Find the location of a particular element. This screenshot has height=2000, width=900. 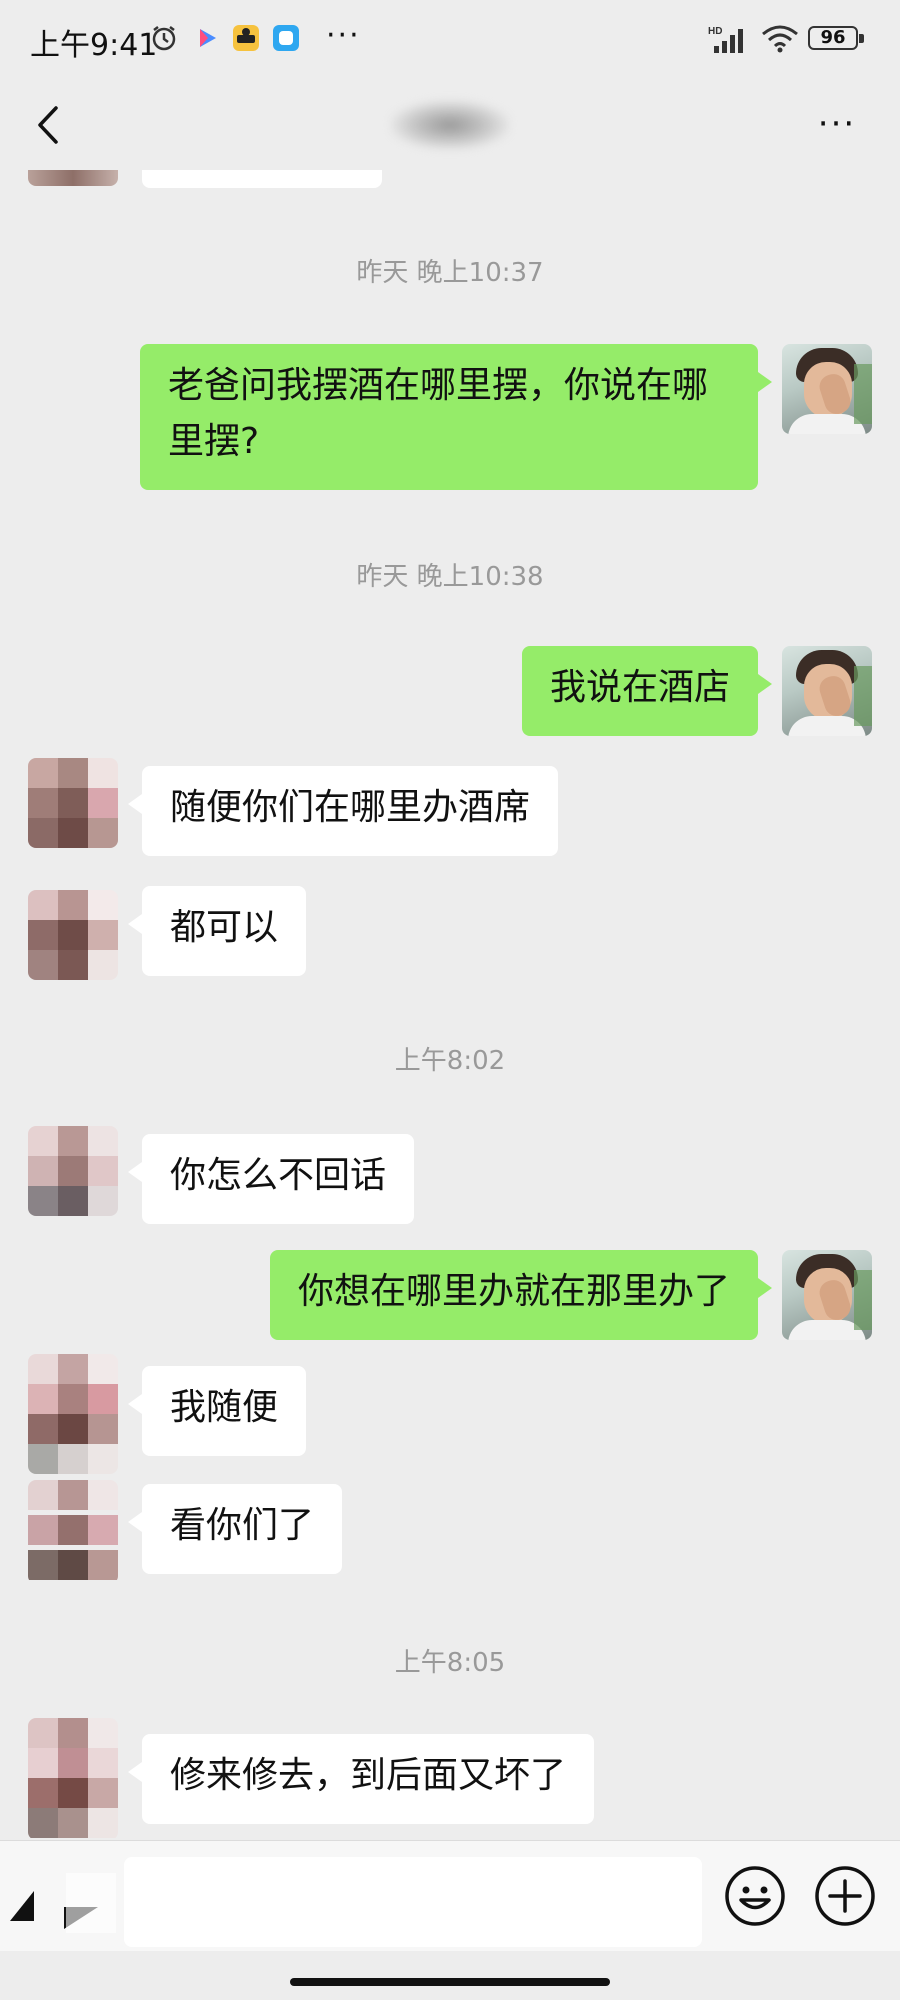

message-bubble-me: 我说在酒店 is located at coordinates (647, 691).